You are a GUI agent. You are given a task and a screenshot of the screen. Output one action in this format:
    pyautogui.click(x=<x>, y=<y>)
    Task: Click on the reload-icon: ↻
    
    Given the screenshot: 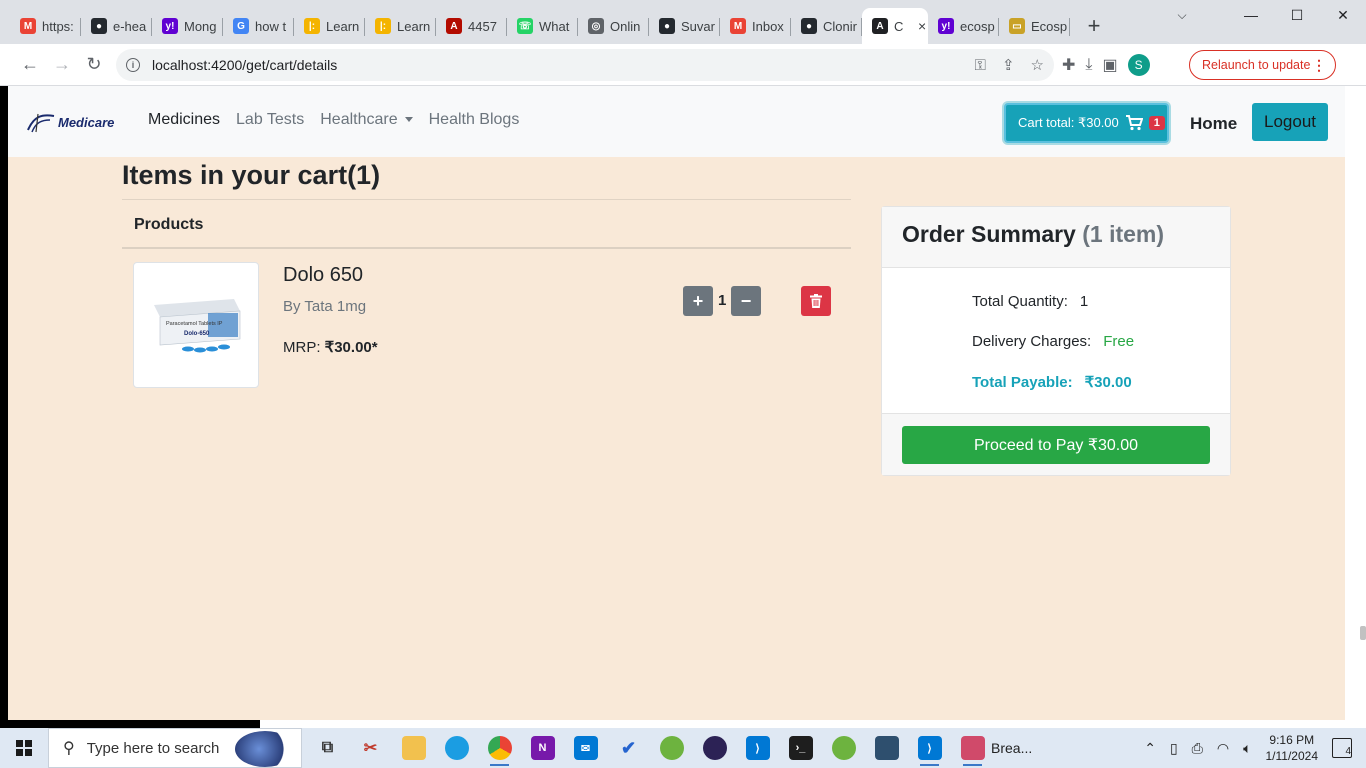 What is the action you would take?
    pyautogui.click(x=94, y=65)
    